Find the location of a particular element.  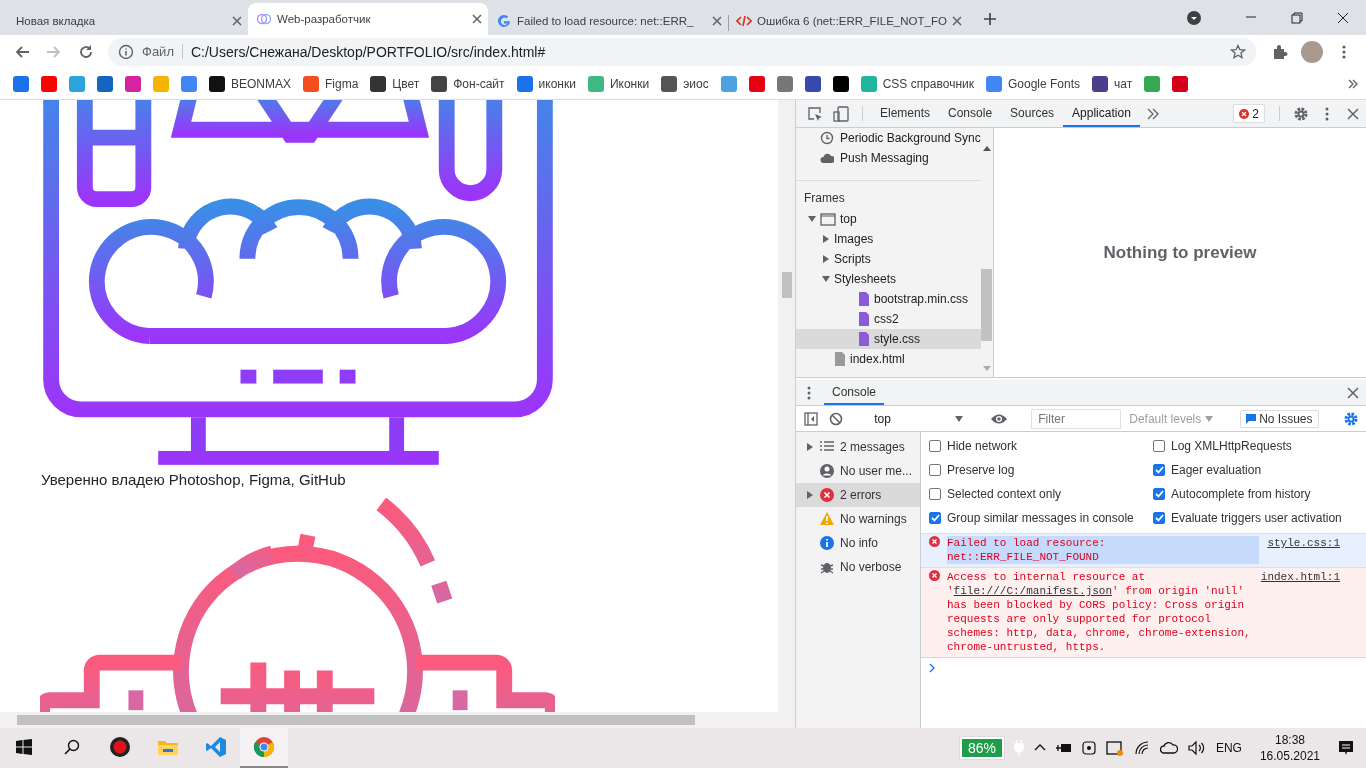

camera-icon is located at coordinates (1088, 748).